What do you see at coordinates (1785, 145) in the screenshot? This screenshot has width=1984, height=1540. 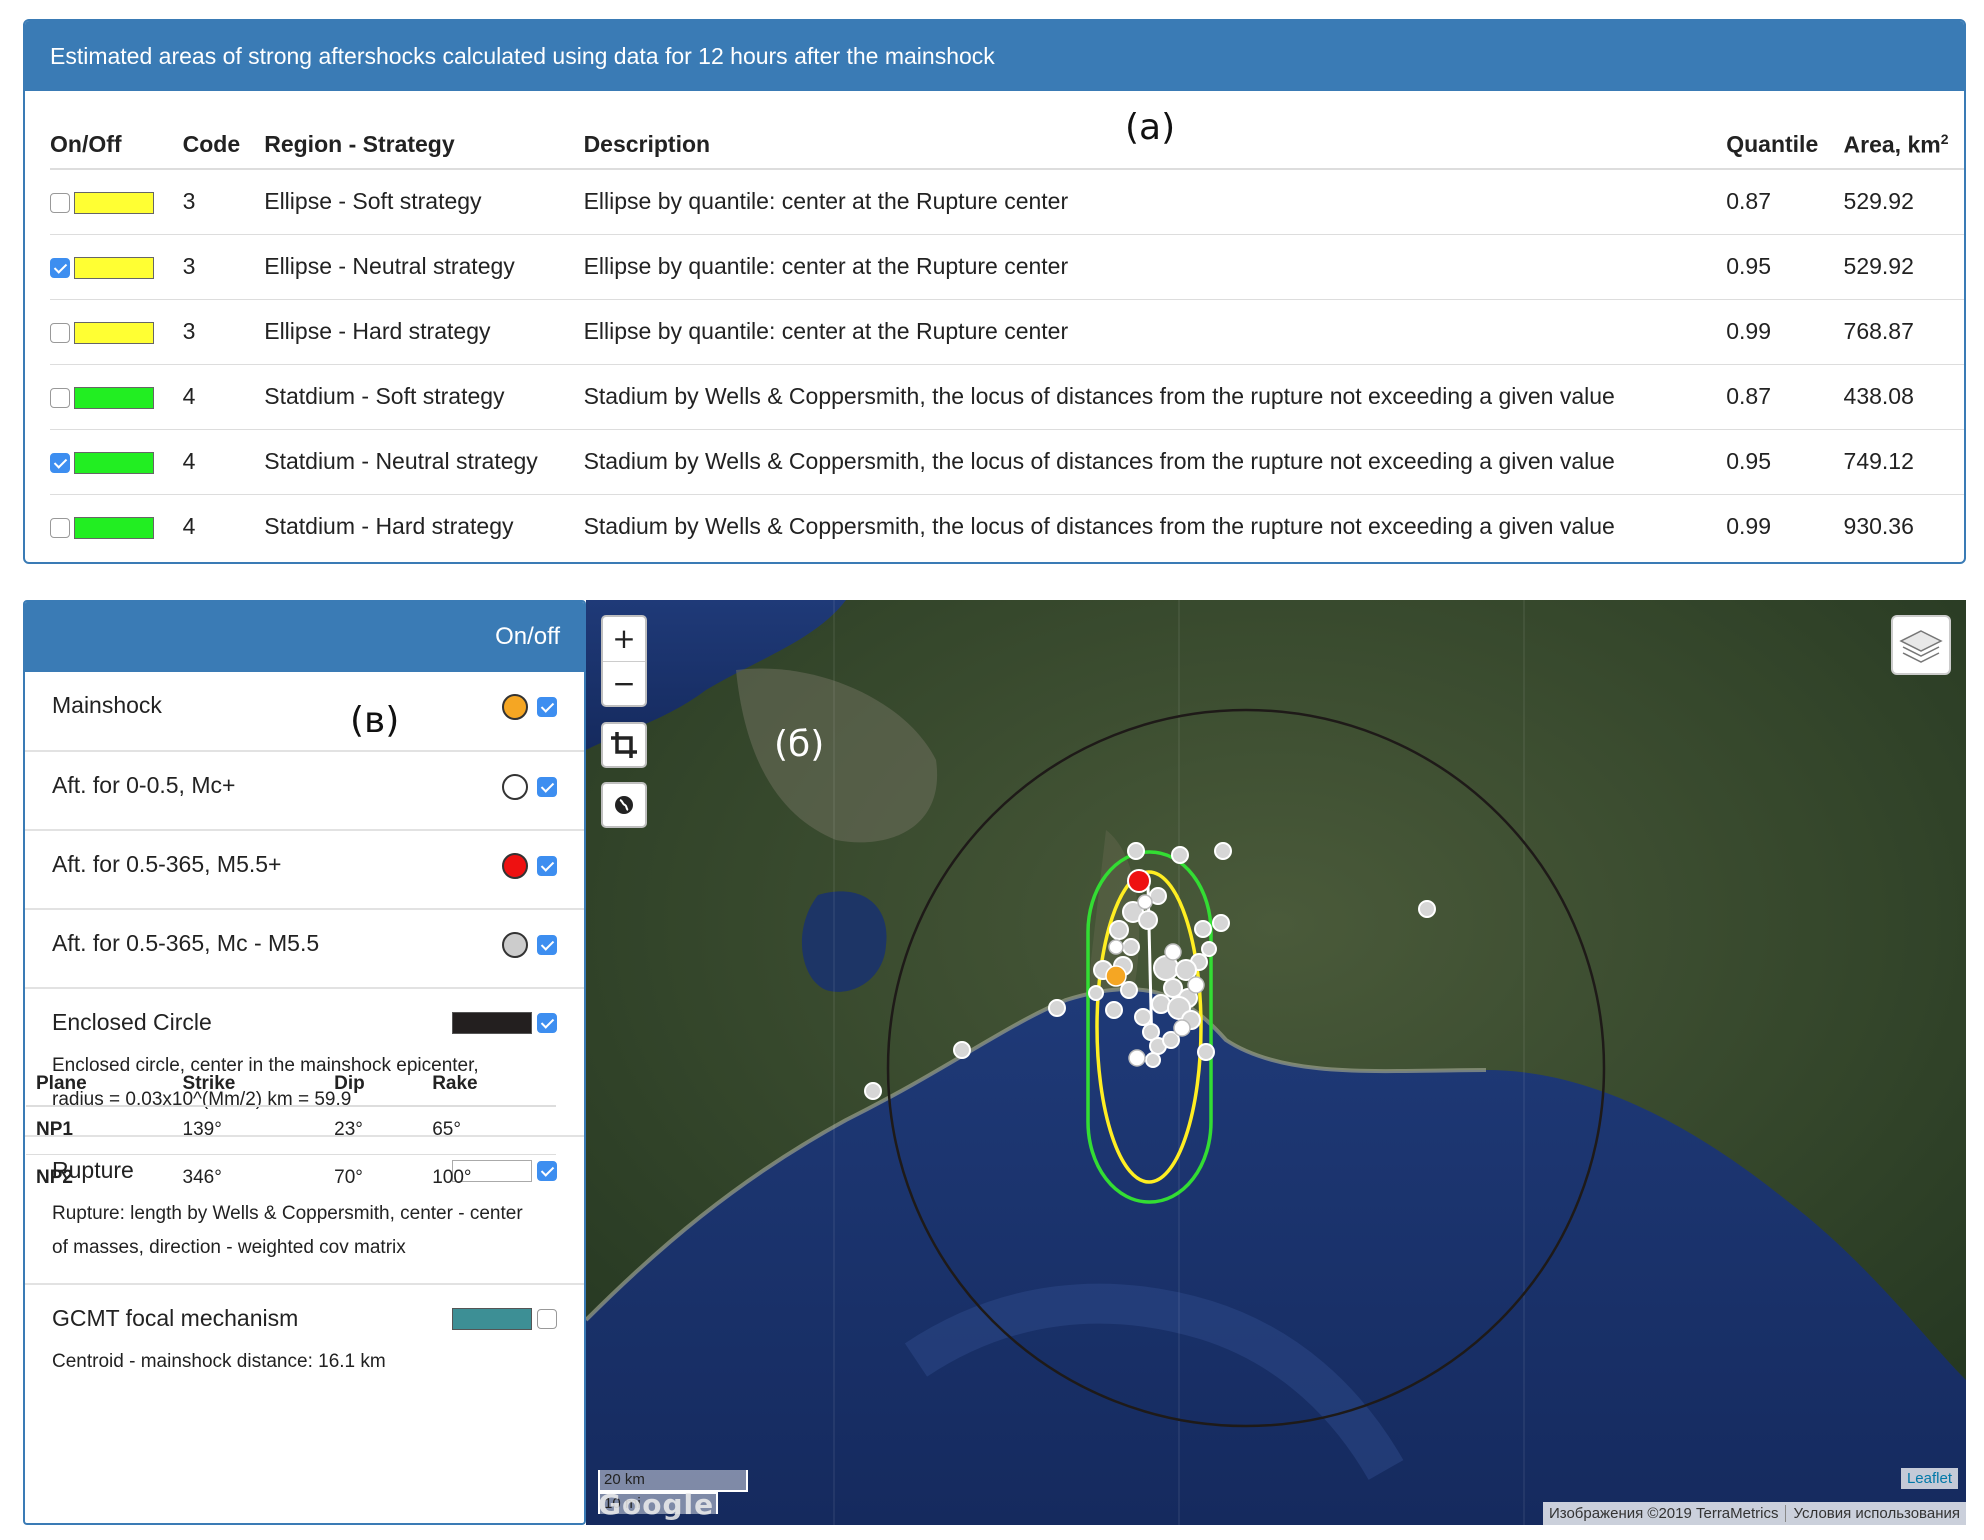 I see `col-quantile: Quantile` at bounding box center [1785, 145].